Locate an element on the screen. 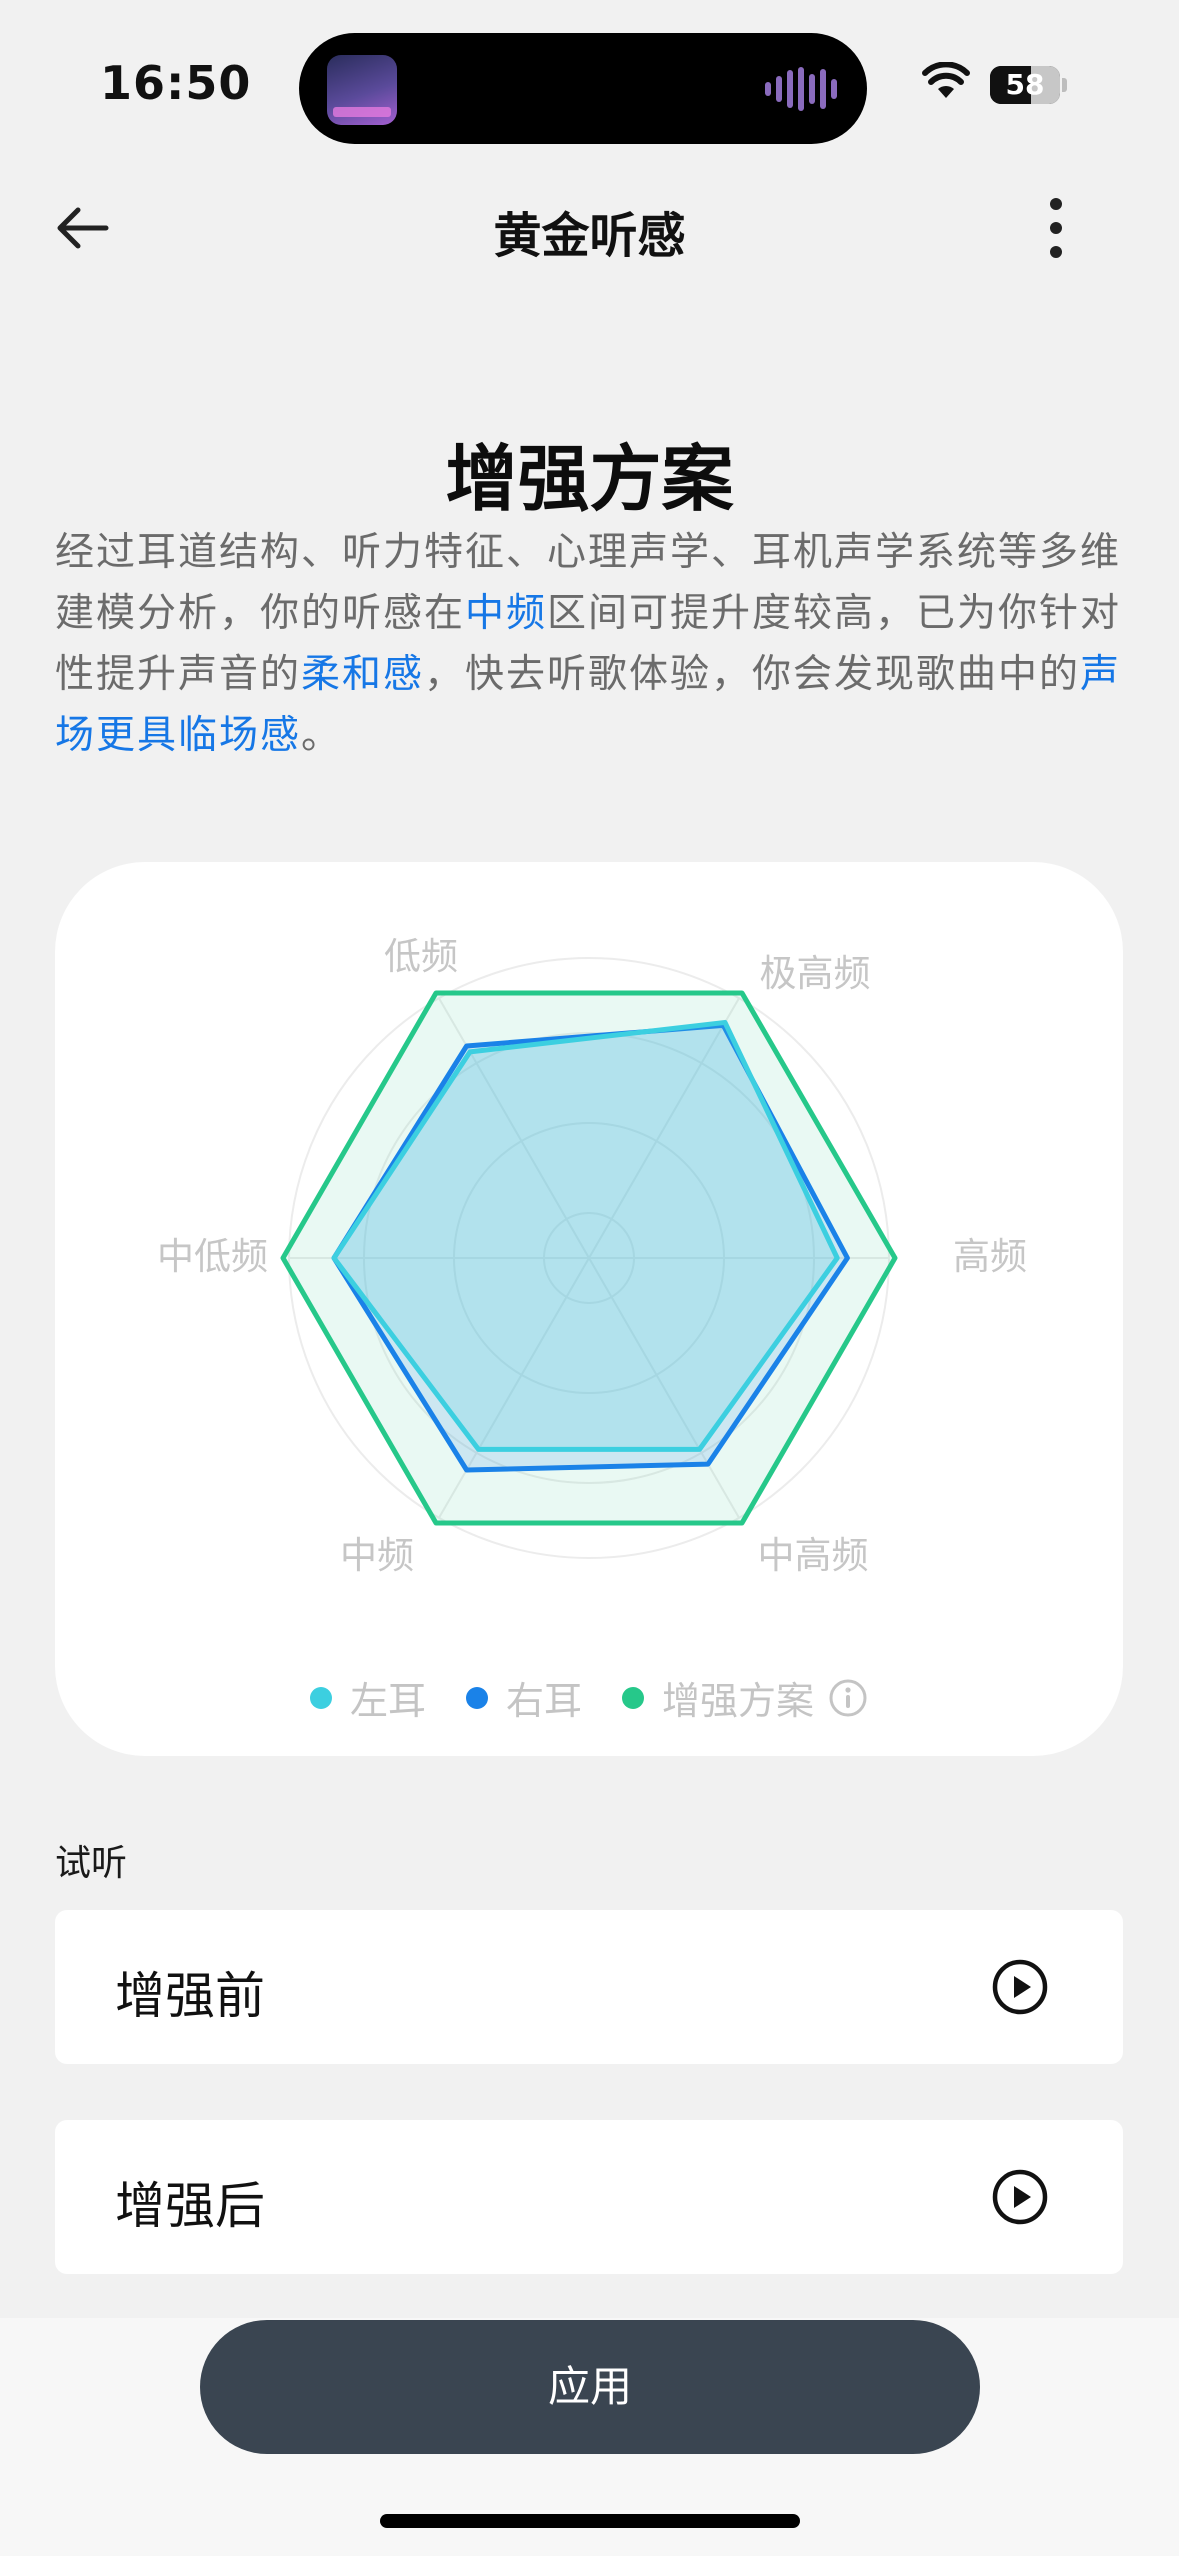 The width and height of the screenshot is (1179, 2556). nav-bar: 黄金听感 is located at coordinates (589, 227).